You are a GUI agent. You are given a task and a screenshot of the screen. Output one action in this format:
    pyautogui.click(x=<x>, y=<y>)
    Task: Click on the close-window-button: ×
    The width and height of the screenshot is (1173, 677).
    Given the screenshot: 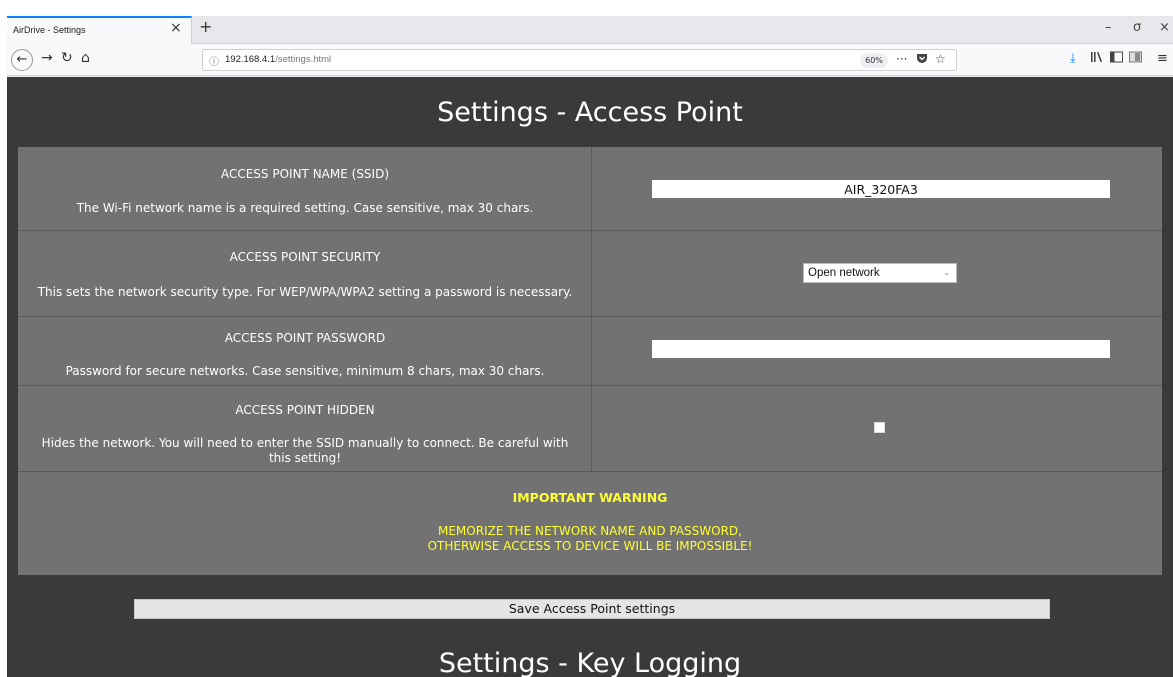 What is the action you would take?
    pyautogui.click(x=1164, y=27)
    